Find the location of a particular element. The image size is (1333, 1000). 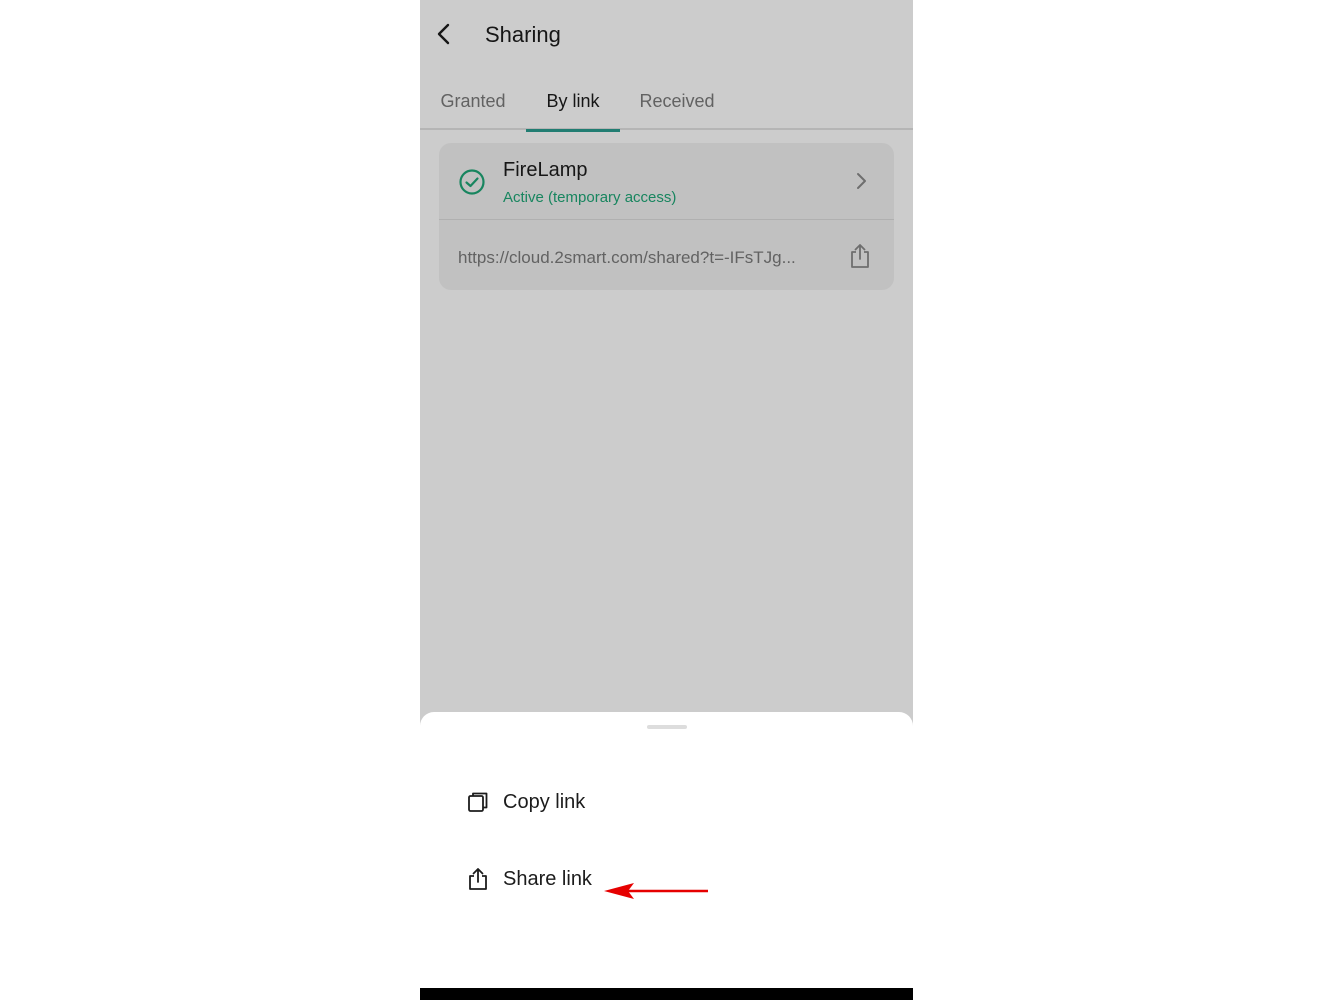

annotation-arrow-icon is located at coordinates (656, 891).